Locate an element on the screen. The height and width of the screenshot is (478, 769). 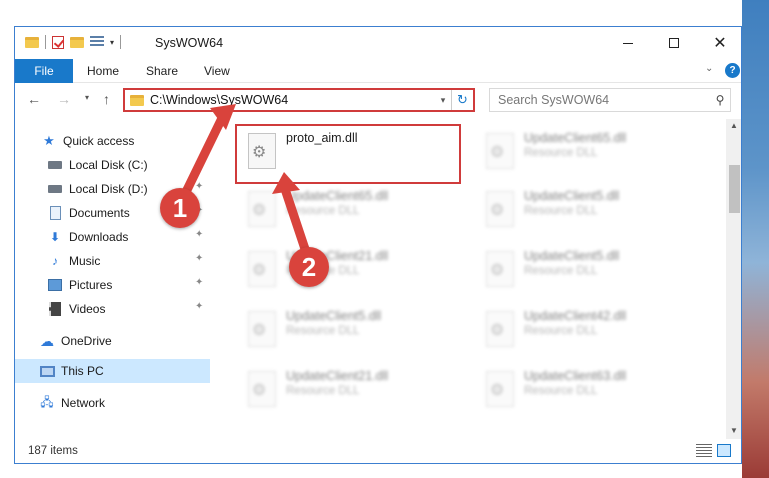
sidebar-item-network: 🖧 Network is located at coordinates (112, 403).